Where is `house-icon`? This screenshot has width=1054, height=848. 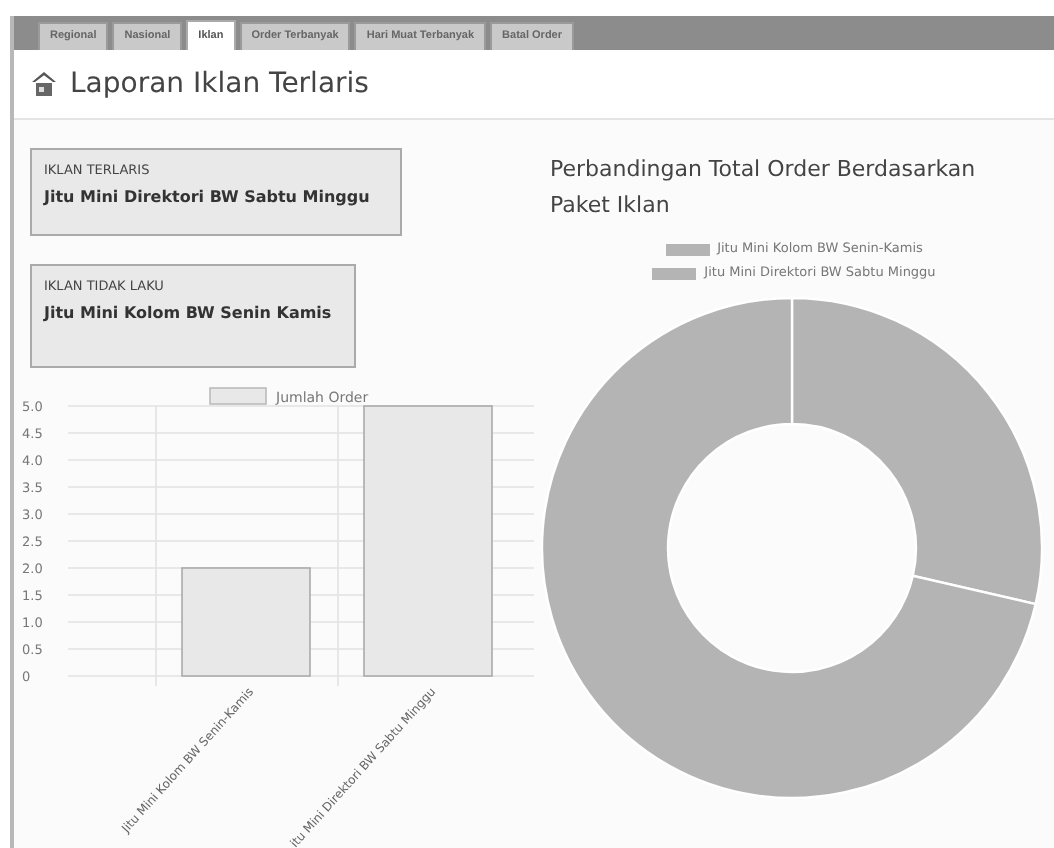
house-icon is located at coordinates (44, 84).